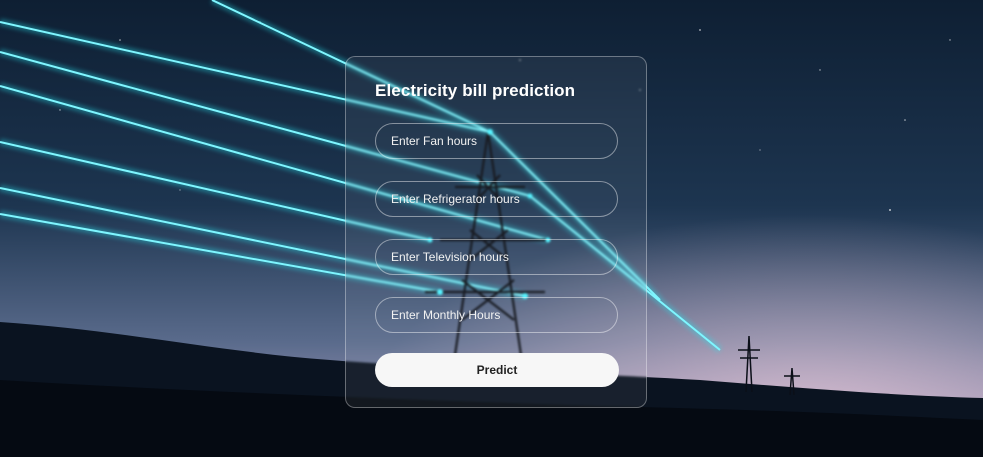  What do you see at coordinates (497, 370) in the screenshot?
I see `predict-button: Predict` at bounding box center [497, 370].